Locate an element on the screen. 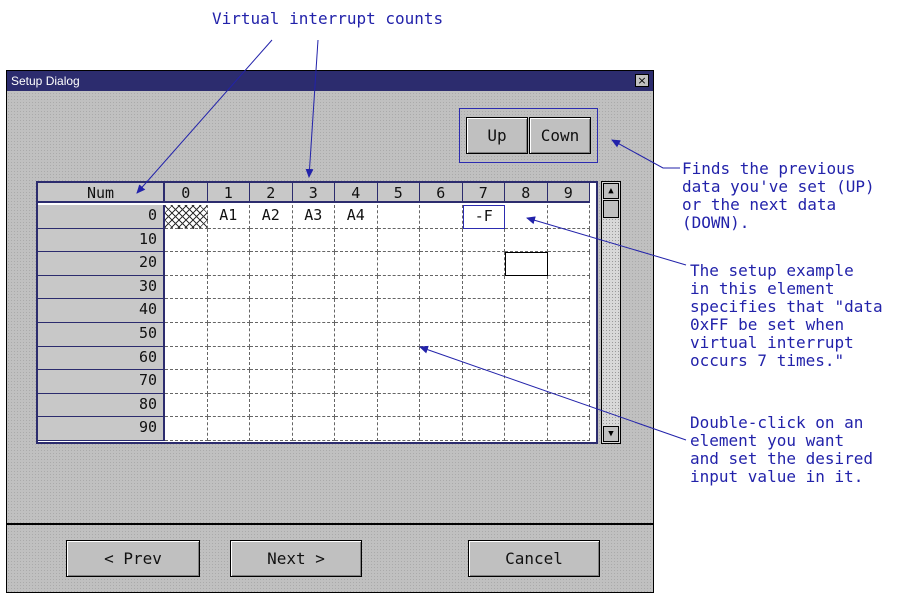  arrow-to-column-header is located at coordinates (312, 108).